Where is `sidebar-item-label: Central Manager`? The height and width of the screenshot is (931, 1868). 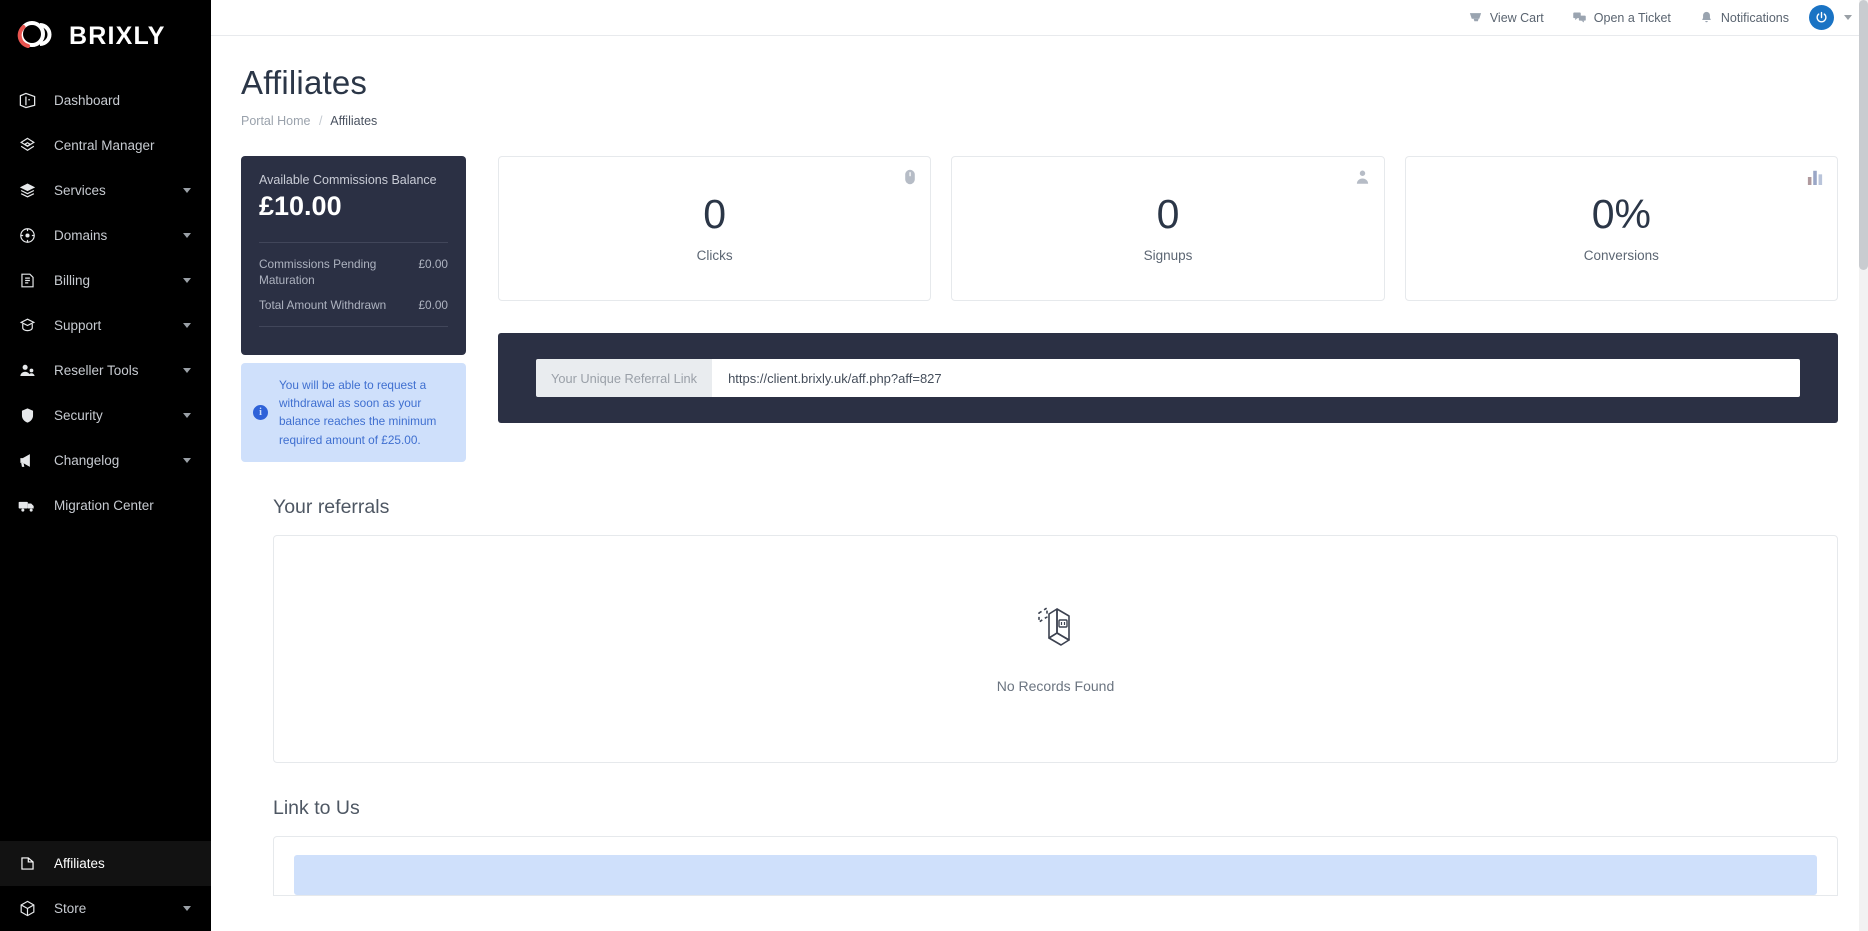
sidebar-item-label: Central Manager is located at coordinates (104, 145).